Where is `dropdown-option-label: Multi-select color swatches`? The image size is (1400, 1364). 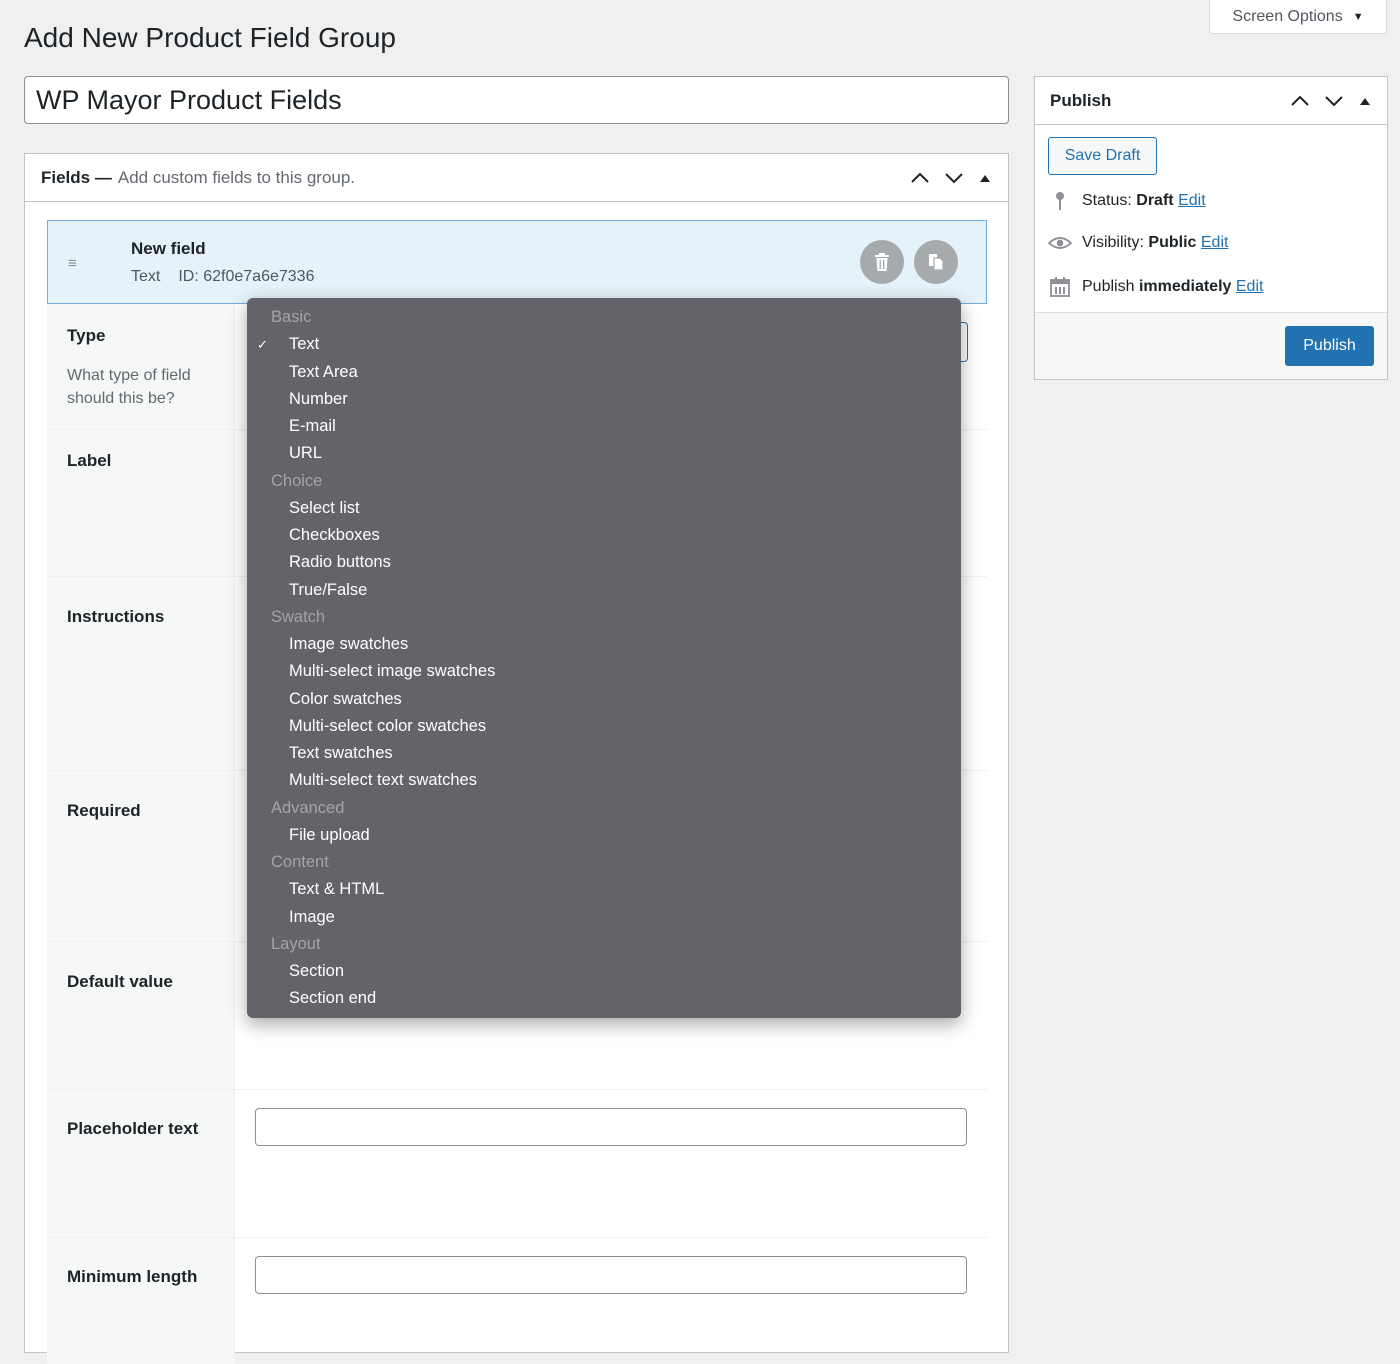
dropdown-option-label: Multi-select color swatches is located at coordinates (388, 725).